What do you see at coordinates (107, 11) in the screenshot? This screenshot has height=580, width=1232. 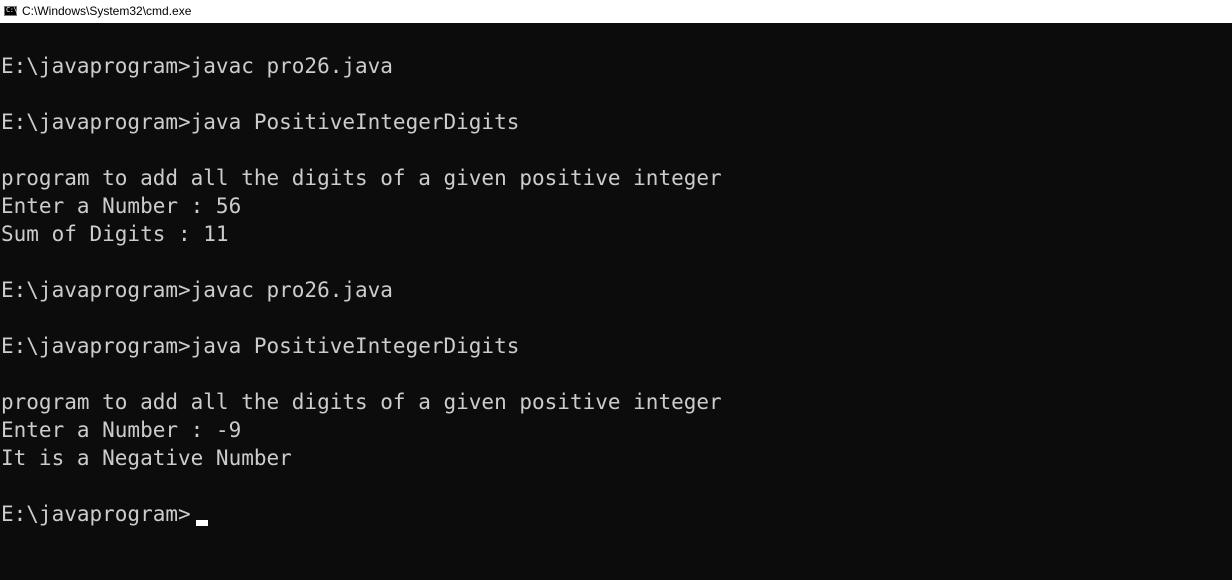 I see `window-title: C:\Windows\System32\cmd.exe` at bounding box center [107, 11].